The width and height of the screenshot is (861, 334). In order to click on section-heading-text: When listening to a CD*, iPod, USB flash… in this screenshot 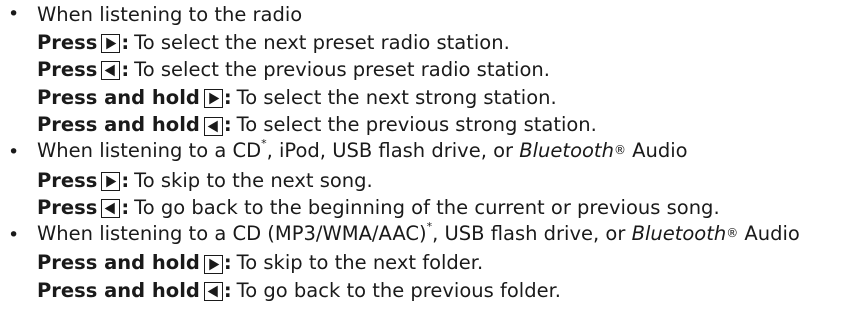, I will do `click(362, 152)`.